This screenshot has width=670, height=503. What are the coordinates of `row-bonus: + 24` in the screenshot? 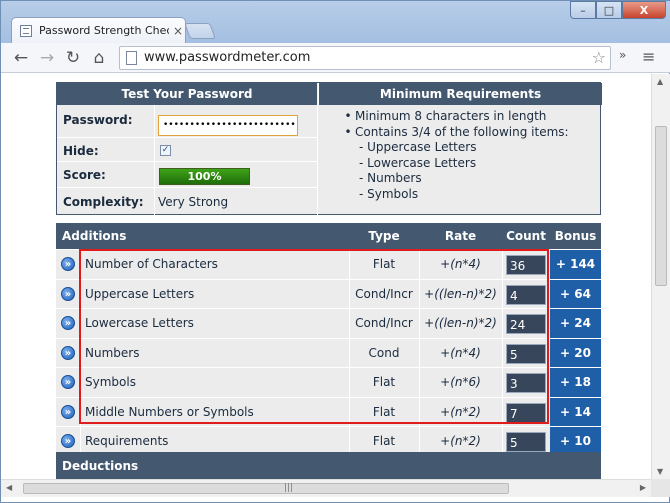 It's located at (575, 323).